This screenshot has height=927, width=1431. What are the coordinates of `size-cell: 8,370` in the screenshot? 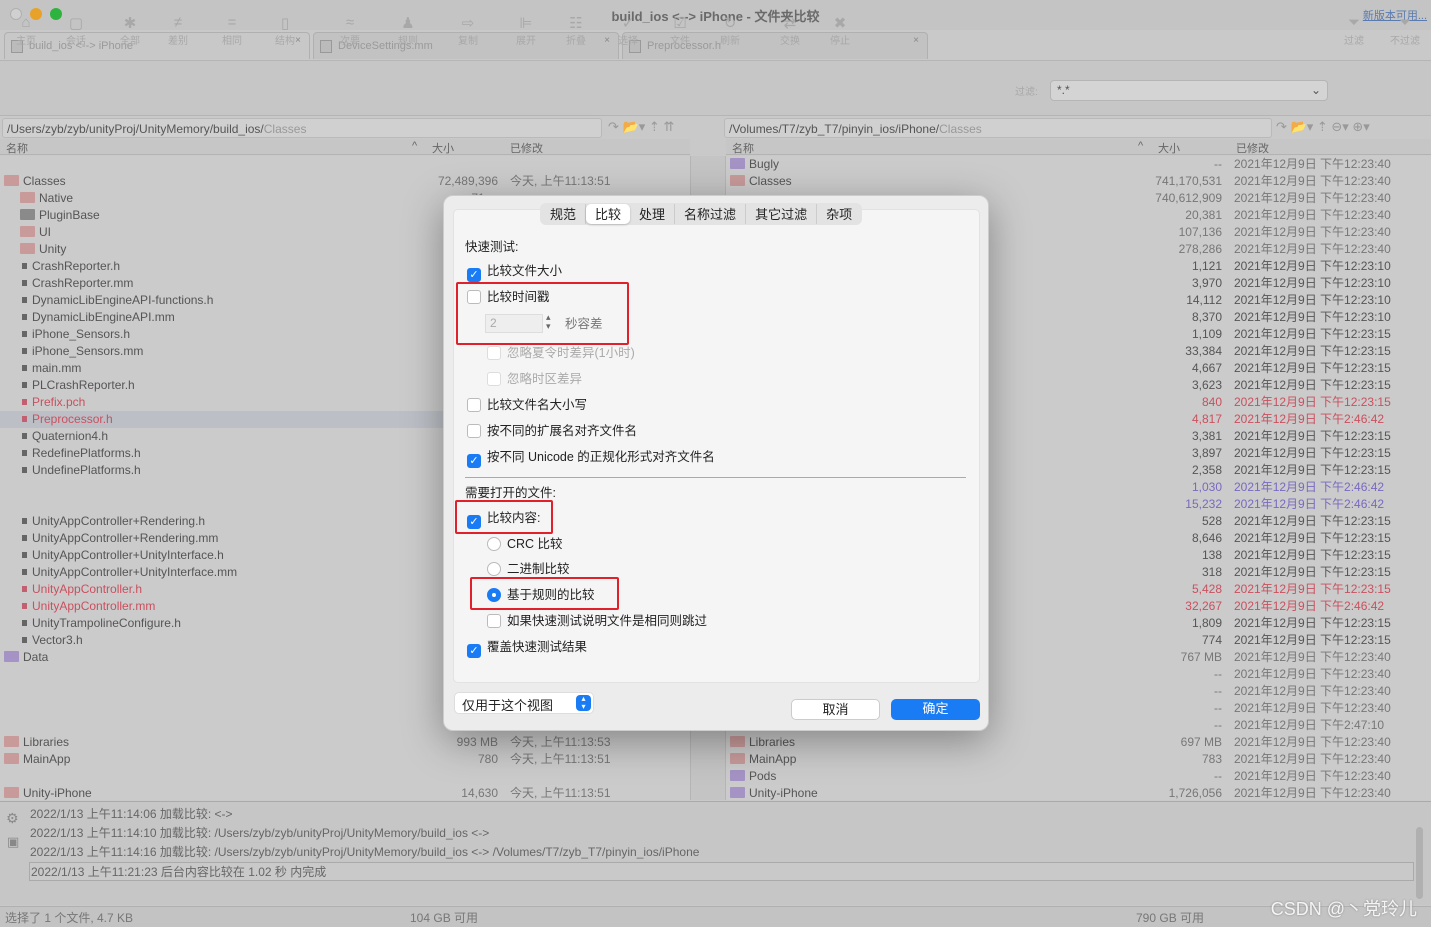 It's located at (1206, 317).